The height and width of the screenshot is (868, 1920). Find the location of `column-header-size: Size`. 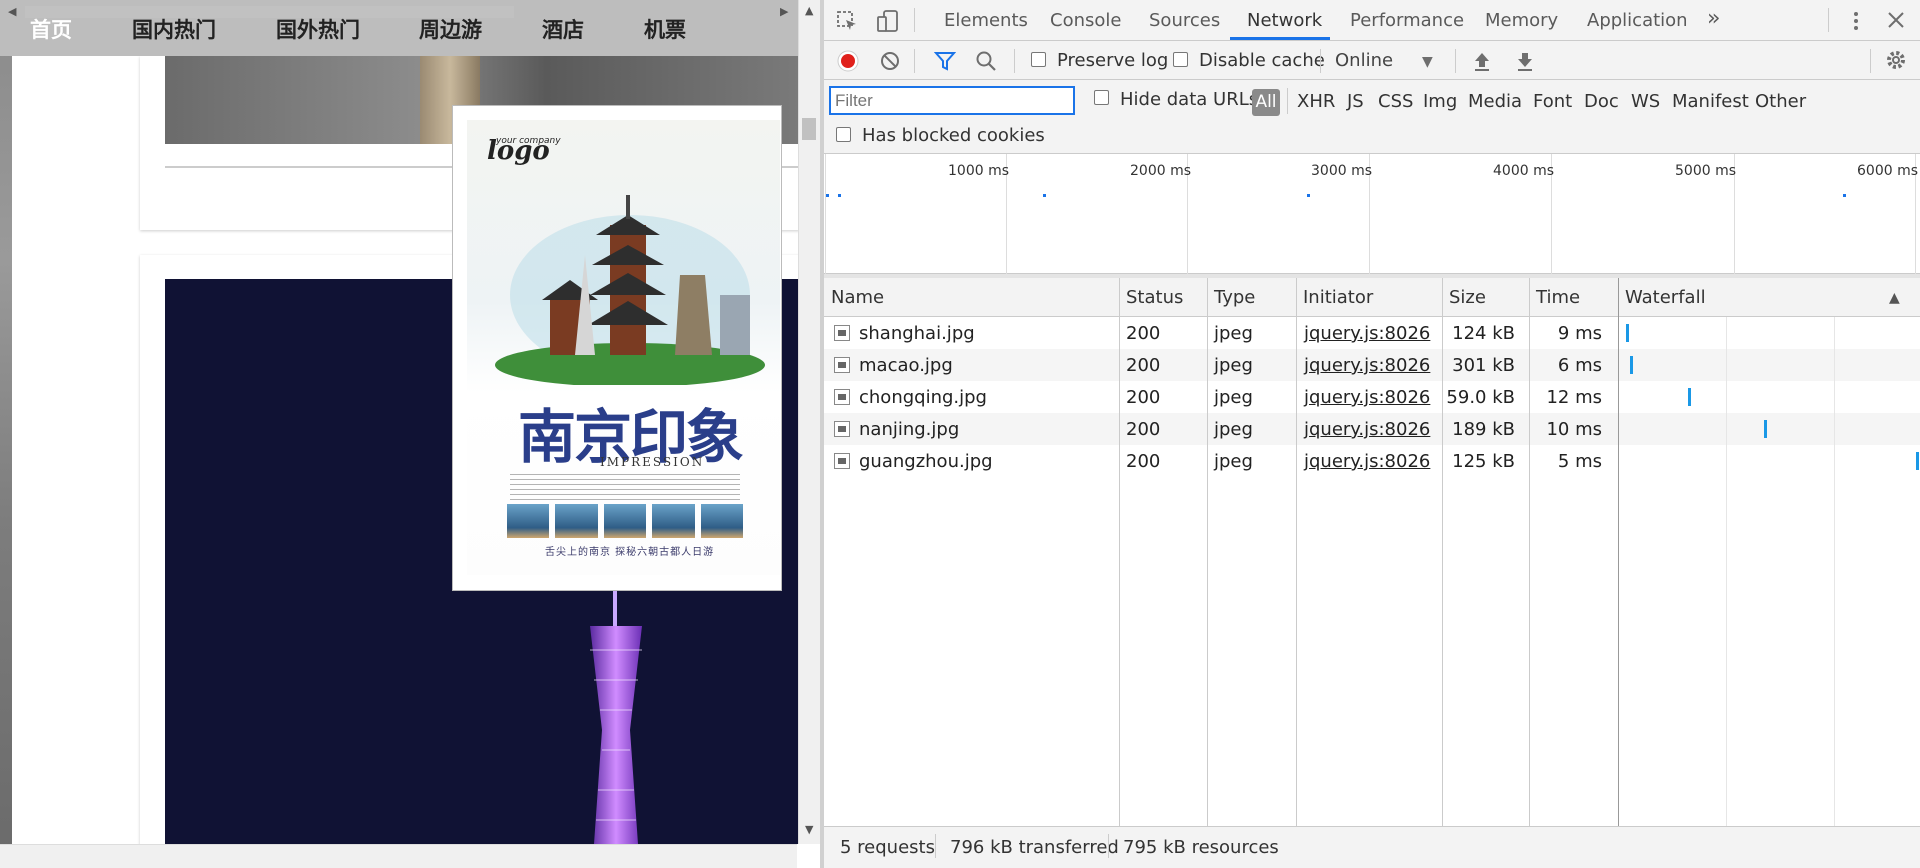

column-header-size: Size is located at coordinates (1467, 297).